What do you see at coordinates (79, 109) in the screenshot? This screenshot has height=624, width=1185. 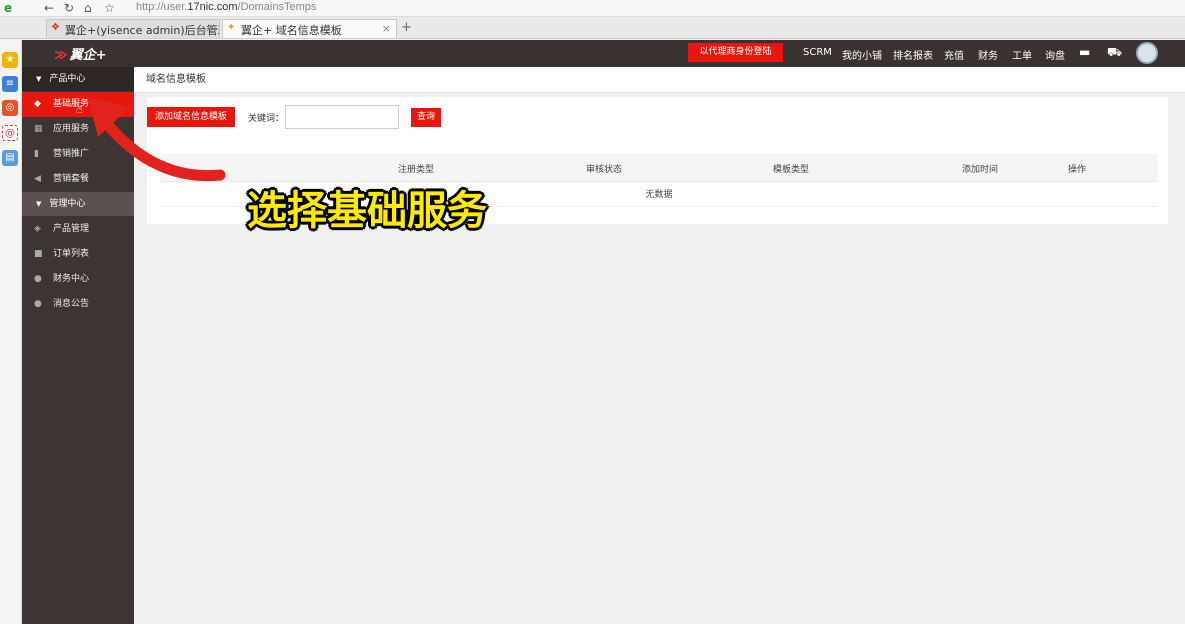 I see `mouse-cursor-icon: ☝` at bounding box center [79, 109].